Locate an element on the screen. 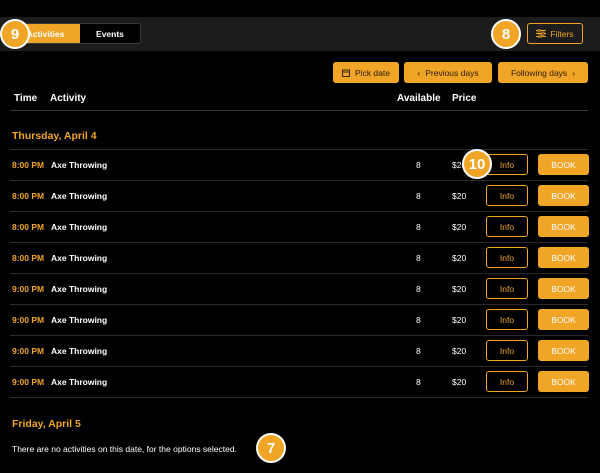 This screenshot has width=600, height=473. column-header-price: Price is located at coordinates (464, 98).